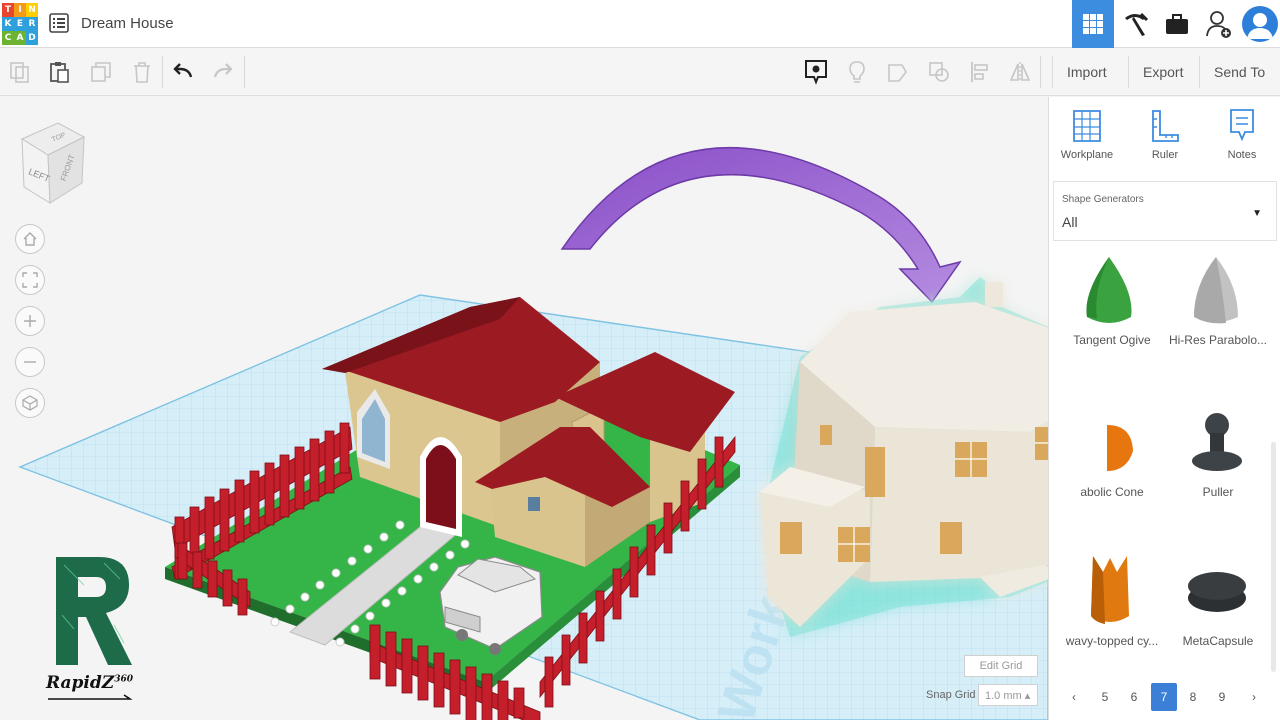 This screenshot has width=1280, height=720. I want to click on zoom-in-button, so click(30, 321).